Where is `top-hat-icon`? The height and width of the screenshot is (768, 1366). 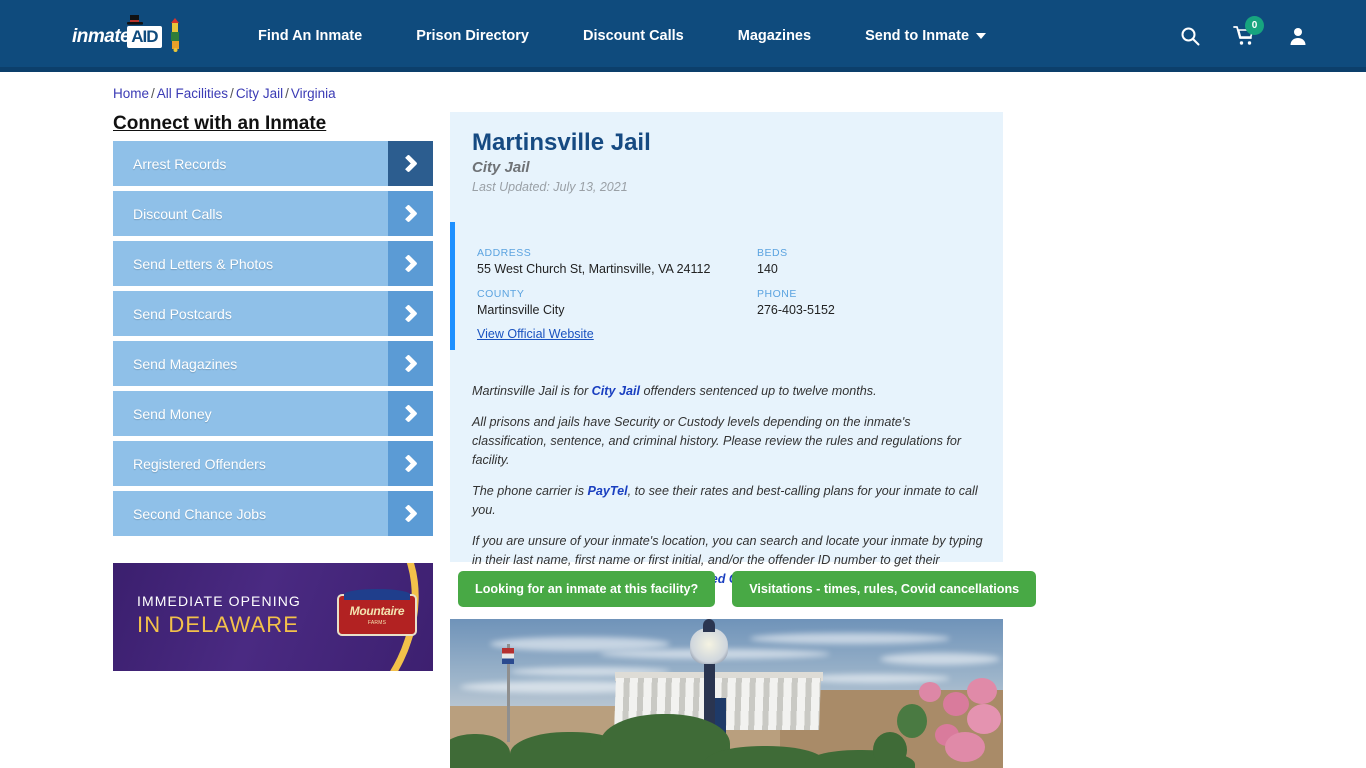 top-hat-icon is located at coordinates (135, 20).